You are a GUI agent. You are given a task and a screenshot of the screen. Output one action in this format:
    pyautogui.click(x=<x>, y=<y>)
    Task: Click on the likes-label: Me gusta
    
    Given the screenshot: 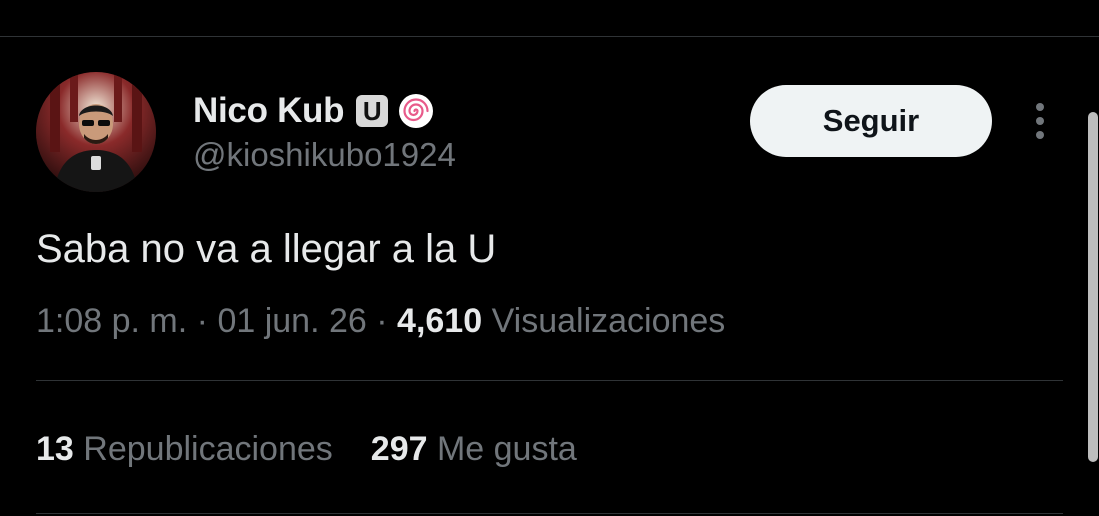 What is the action you would take?
    pyautogui.click(x=506, y=449)
    